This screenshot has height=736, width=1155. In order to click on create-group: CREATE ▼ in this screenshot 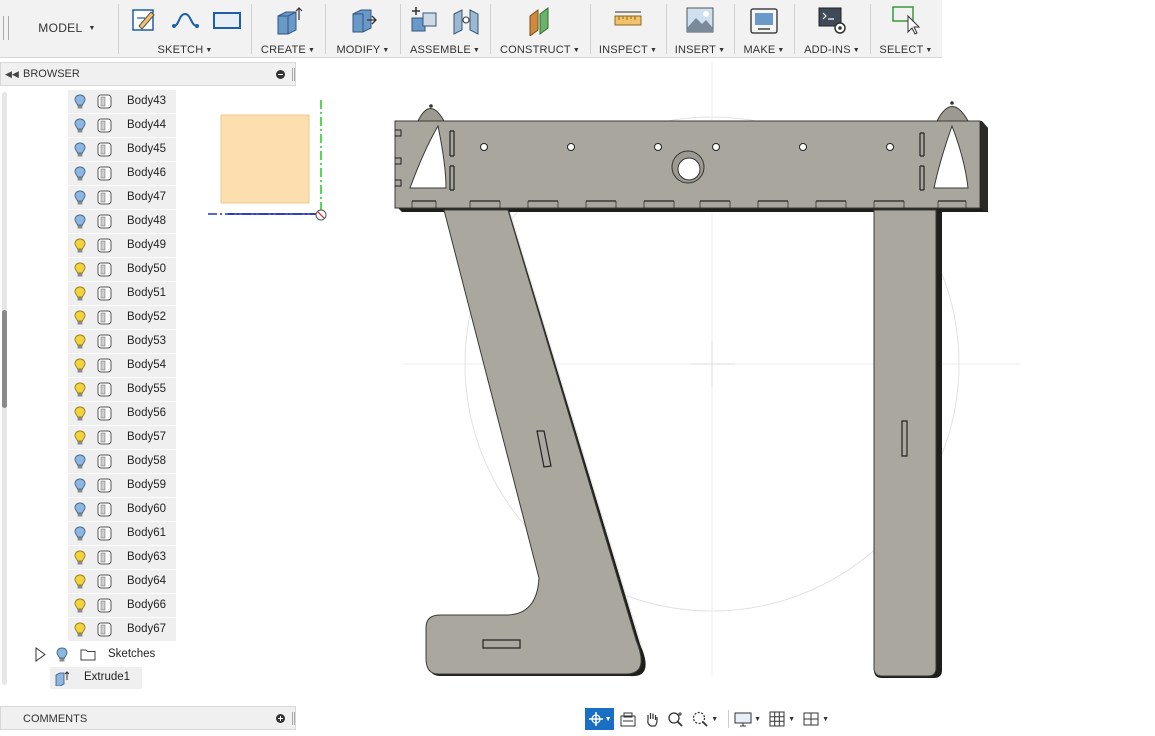, I will do `click(288, 29)`.